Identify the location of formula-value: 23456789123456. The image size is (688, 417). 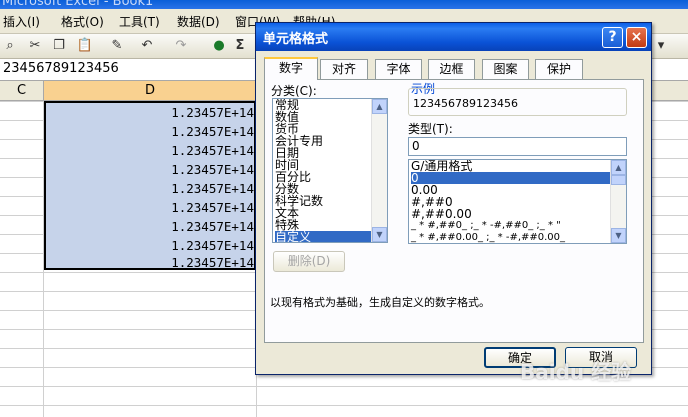
(61, 68).